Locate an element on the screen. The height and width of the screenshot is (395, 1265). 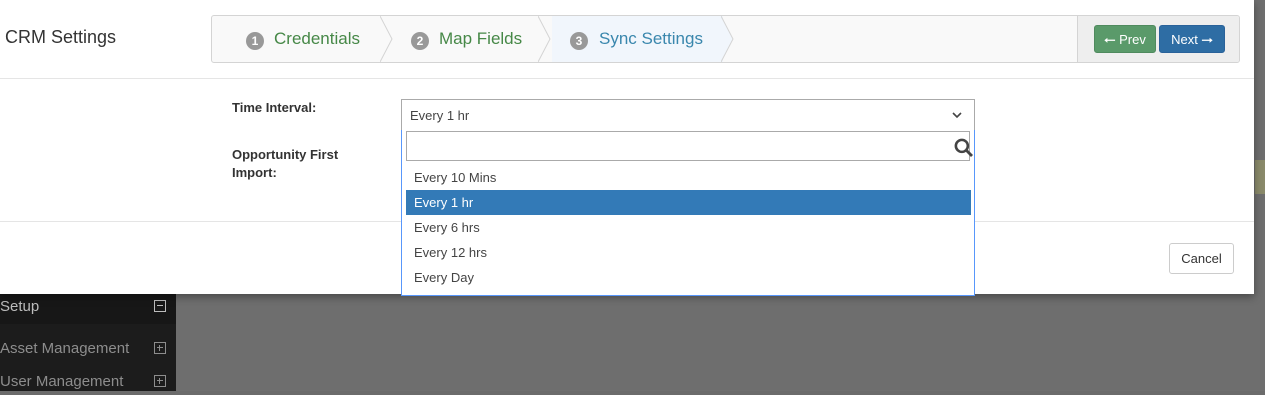
chevron-down-icon is located at coordinates (957, 115).